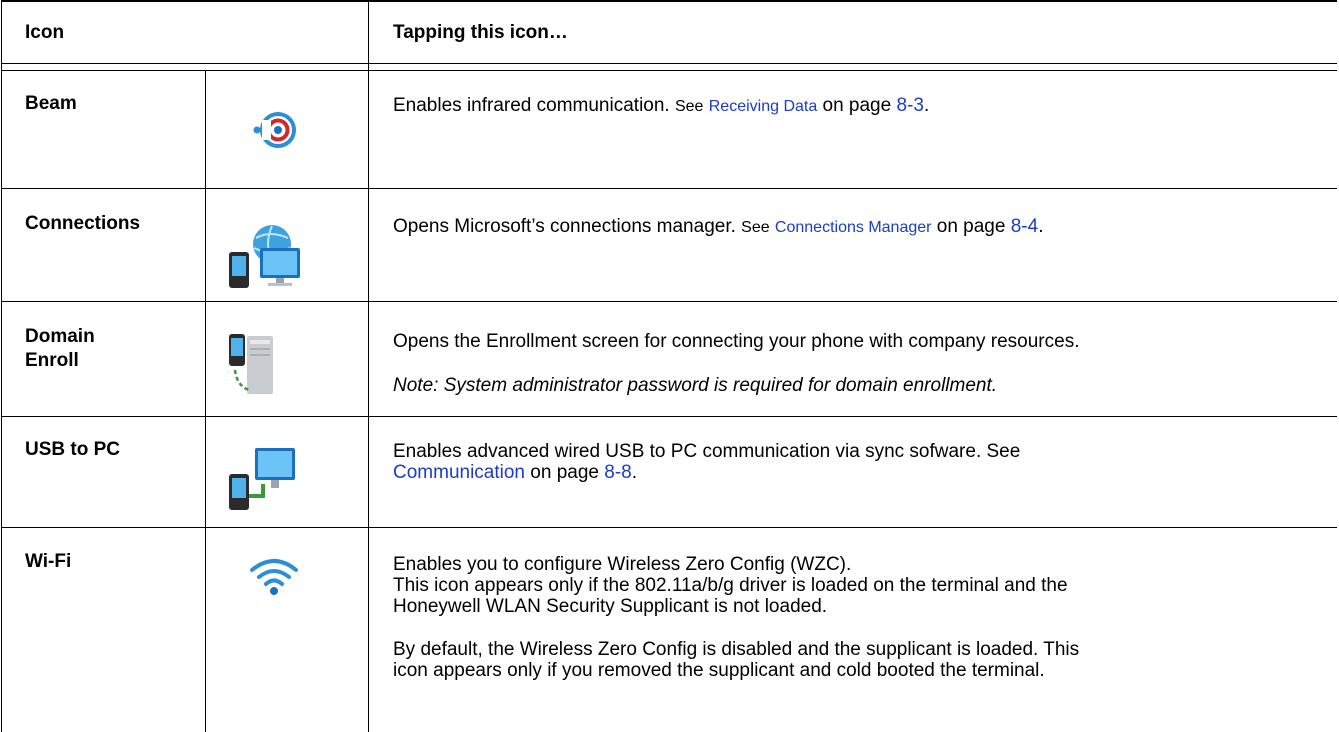 The width and height of the screenshot is (1339, 732). What do you see at coordinates (60, 348) in the screenshot?
I see `row-name-domain-enroll: Domain Enroll` at bounding box center [60, 348].